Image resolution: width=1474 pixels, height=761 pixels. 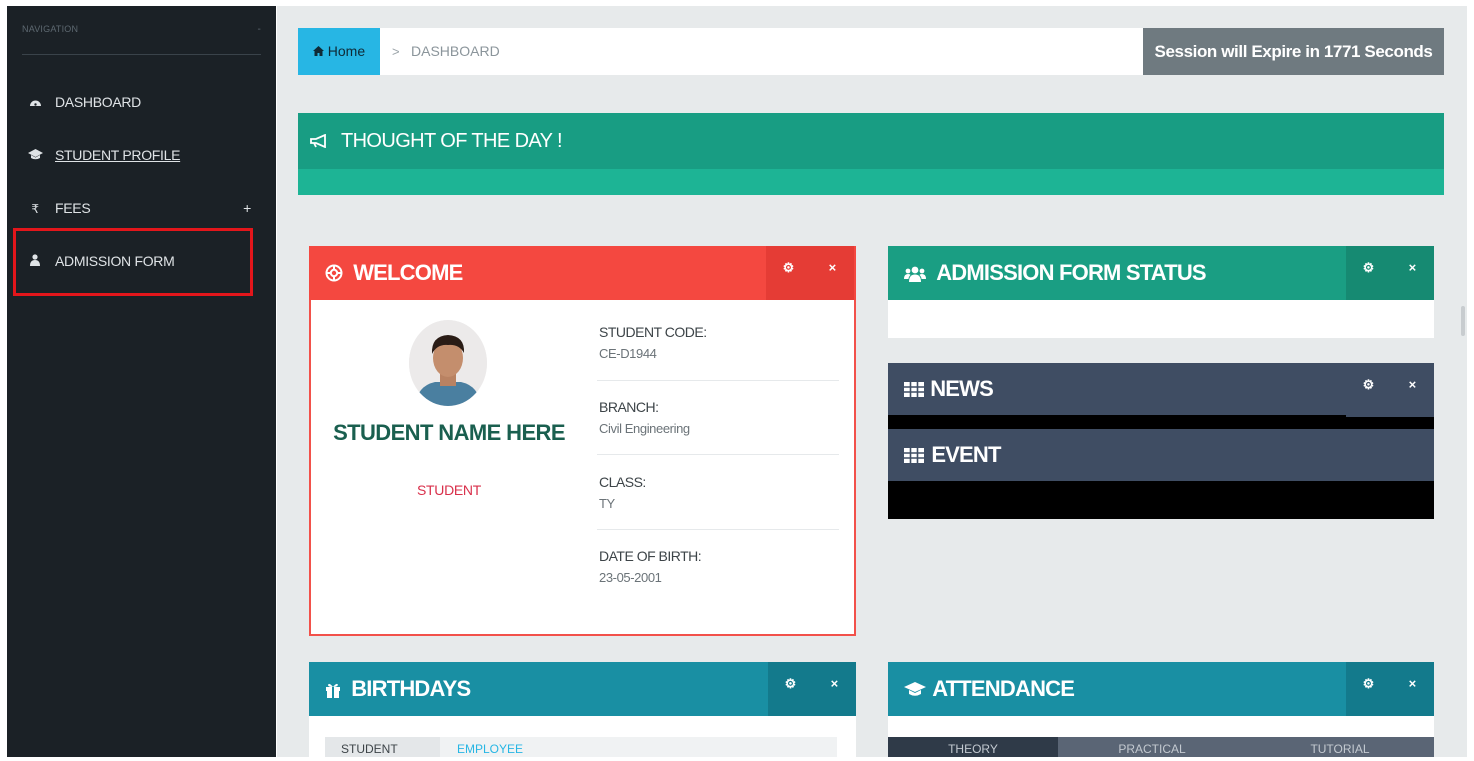 I want to click on event-title-wrap: EVENT, so click(x=952, y=455).